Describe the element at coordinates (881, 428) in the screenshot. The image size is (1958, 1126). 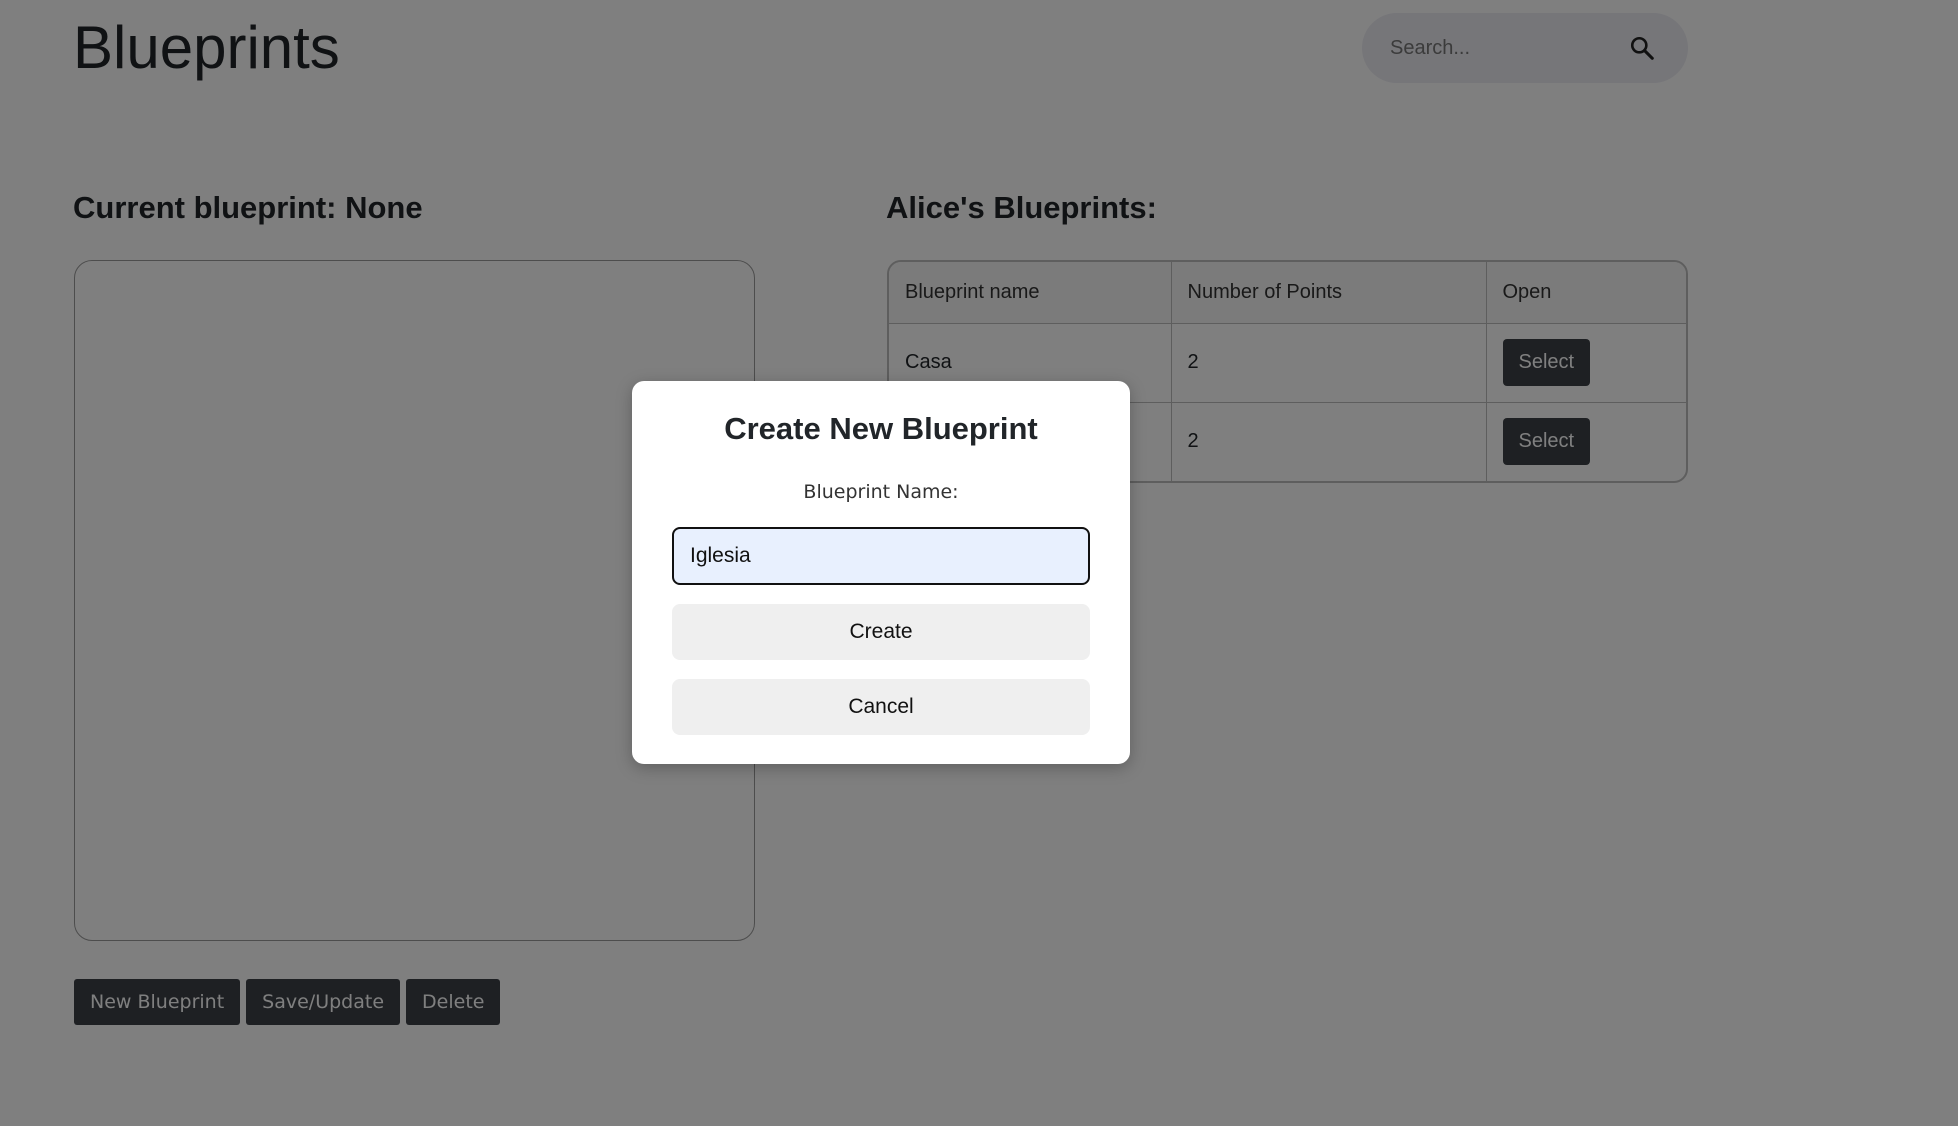
I see `dialog-title: Create New Blueprint` at that location.